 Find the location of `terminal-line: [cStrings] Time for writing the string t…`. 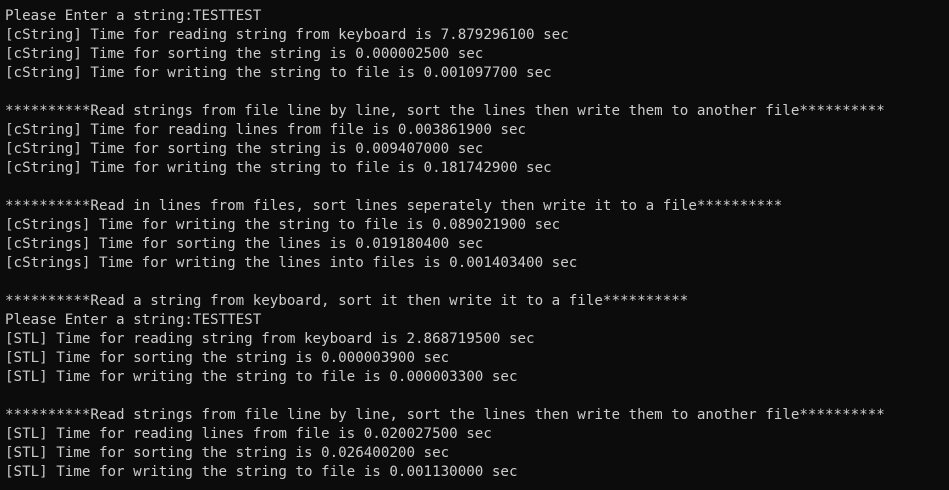

terminal-line: [cStrings] Time for writing the string t… is located at coordinates (283, 225).